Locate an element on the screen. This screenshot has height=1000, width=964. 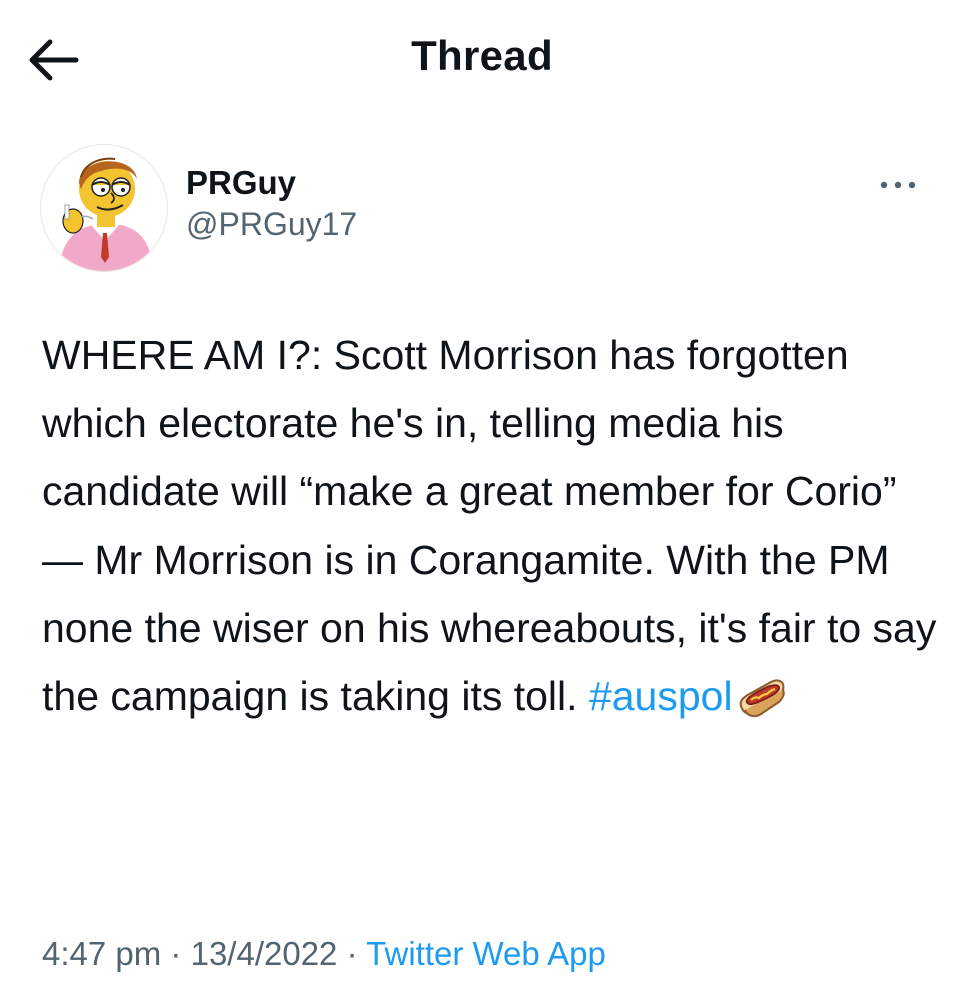
hashtag-link: #auspol is located at coordinates (661, 696).